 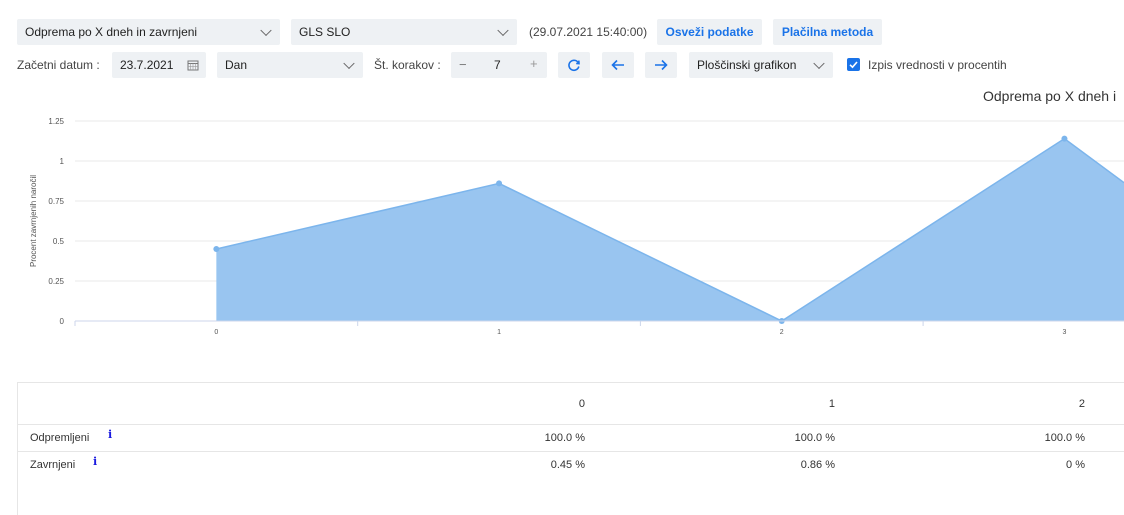 I want to click on steps-increment-button: +, so click(x=534, y=63).